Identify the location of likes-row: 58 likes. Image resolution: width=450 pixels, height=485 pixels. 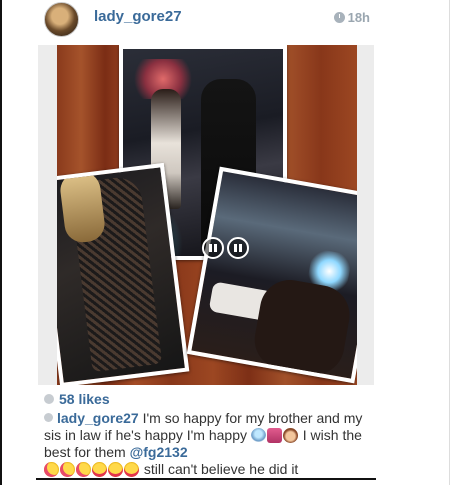
(77, 399).